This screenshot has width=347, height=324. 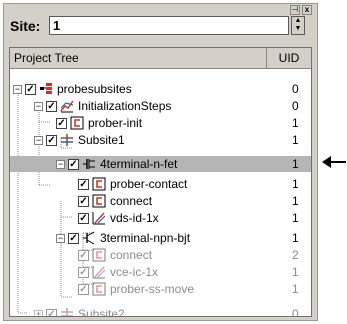 What do you see at coordinates (295, 10) in the screenshot?
I see `pin-button: ⊣` at bounding box center [295, 10].